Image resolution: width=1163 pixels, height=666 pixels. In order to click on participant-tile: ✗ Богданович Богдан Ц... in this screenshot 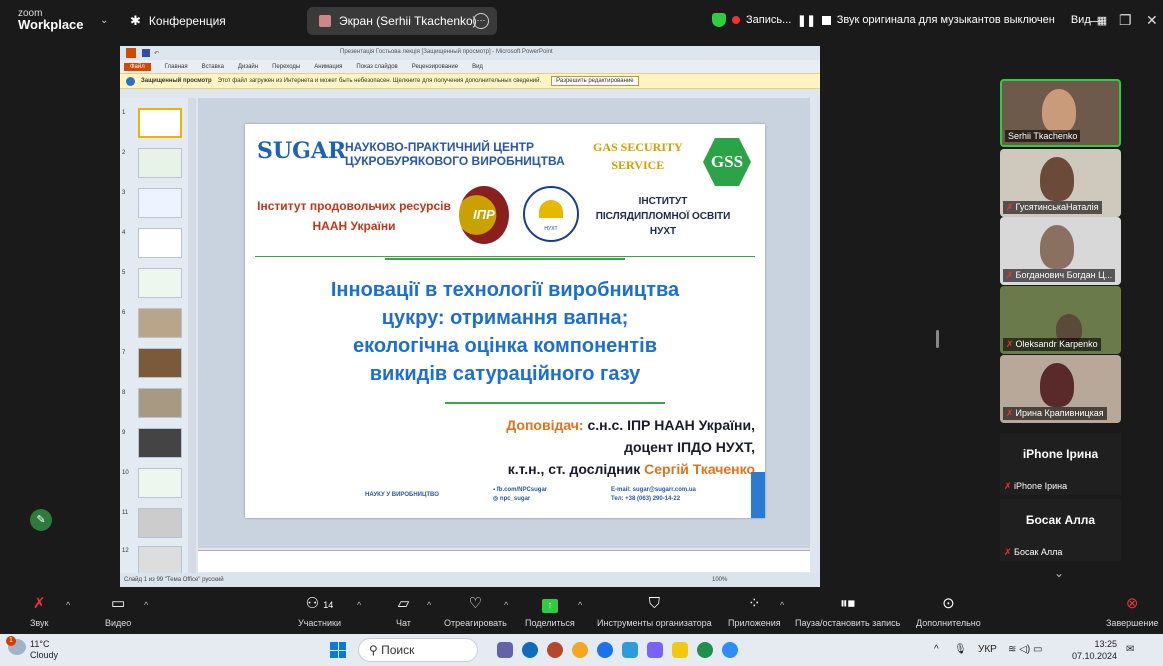, I will do `click(1060, 251)`.